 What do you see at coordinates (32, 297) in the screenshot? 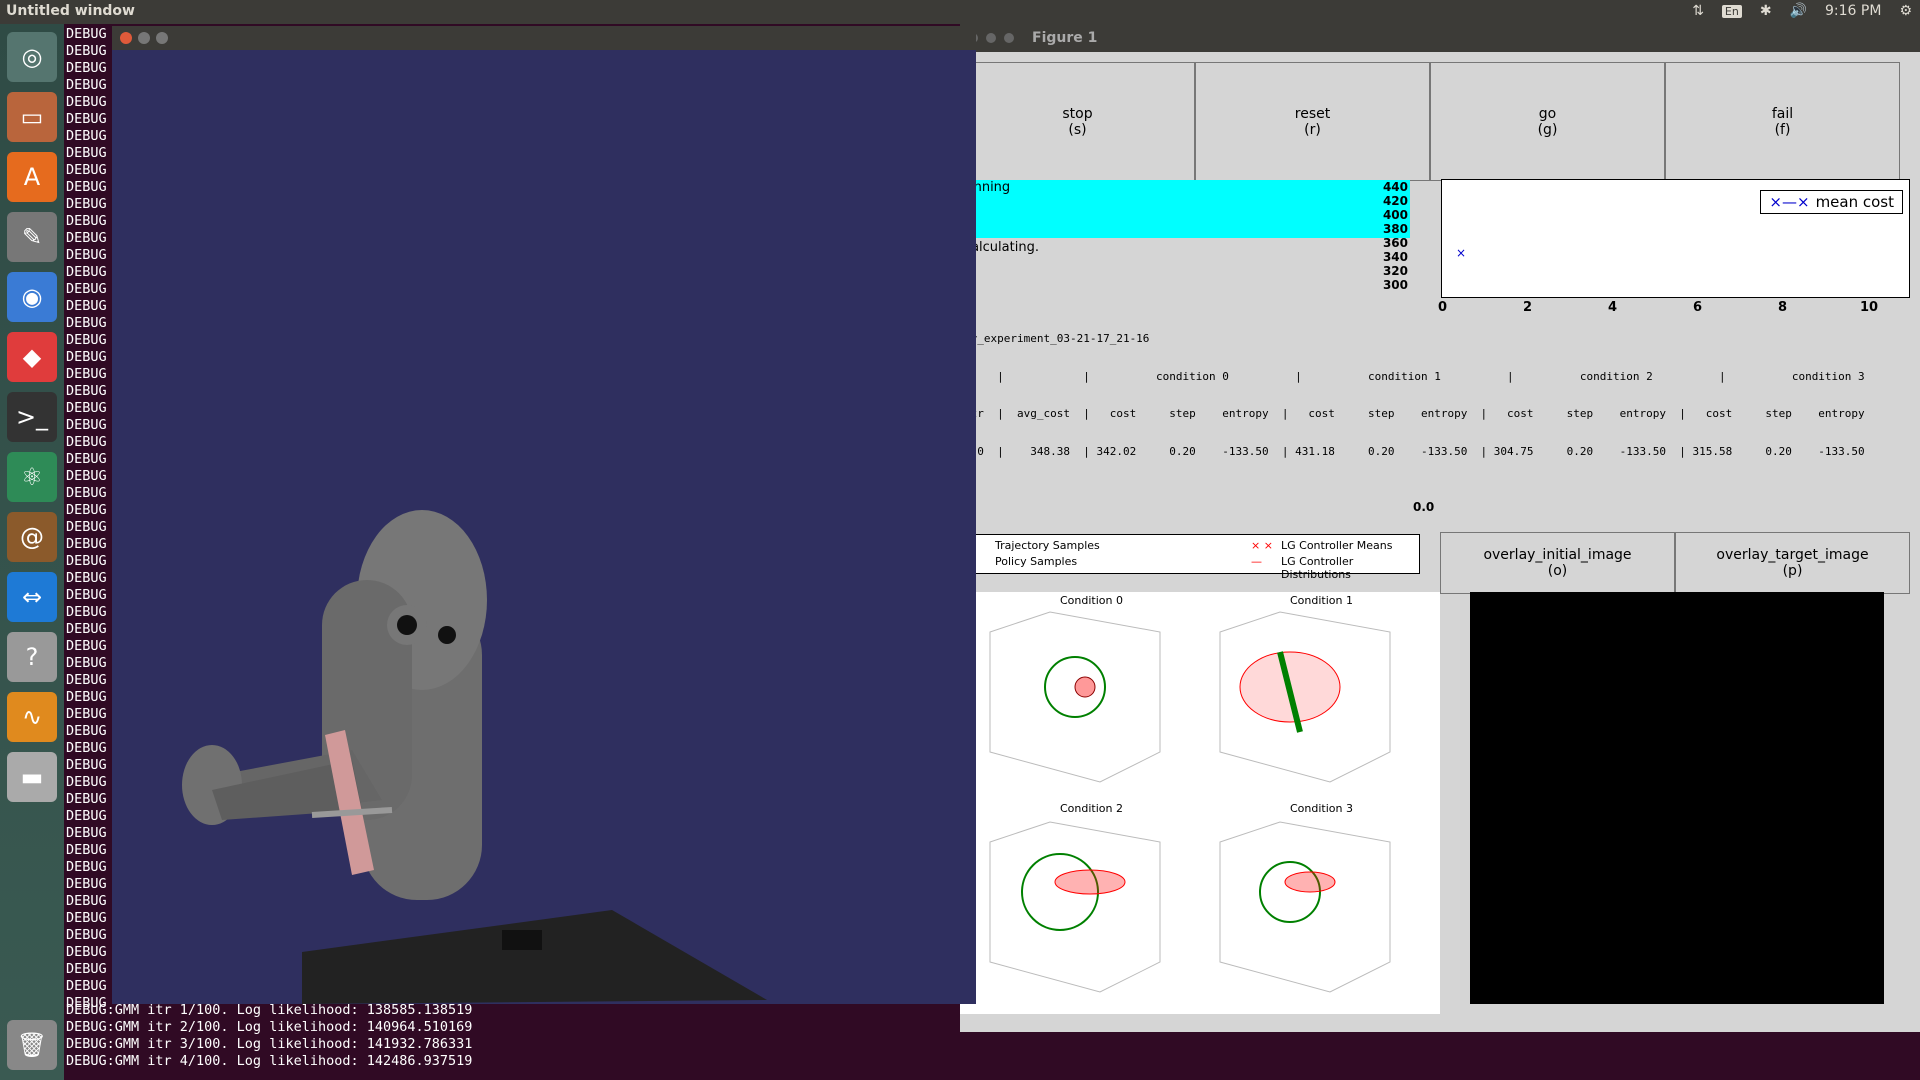
I see `chromium-icon: ◉` at bounding box center [32, 297].